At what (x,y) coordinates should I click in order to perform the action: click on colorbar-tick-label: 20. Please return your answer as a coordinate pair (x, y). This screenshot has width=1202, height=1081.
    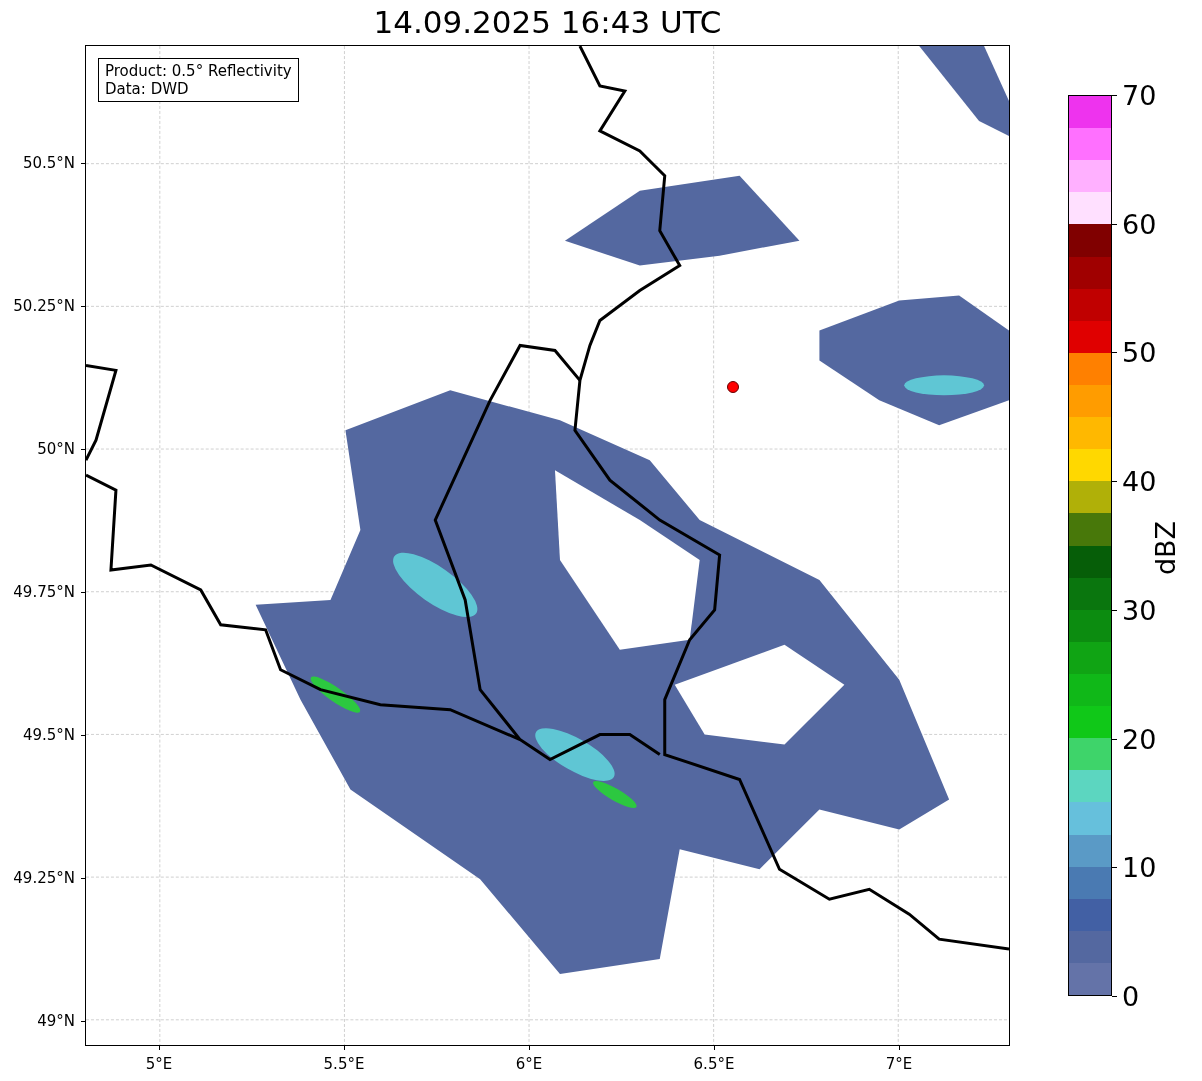
    Looking at the image, I should click on (1139, 739).